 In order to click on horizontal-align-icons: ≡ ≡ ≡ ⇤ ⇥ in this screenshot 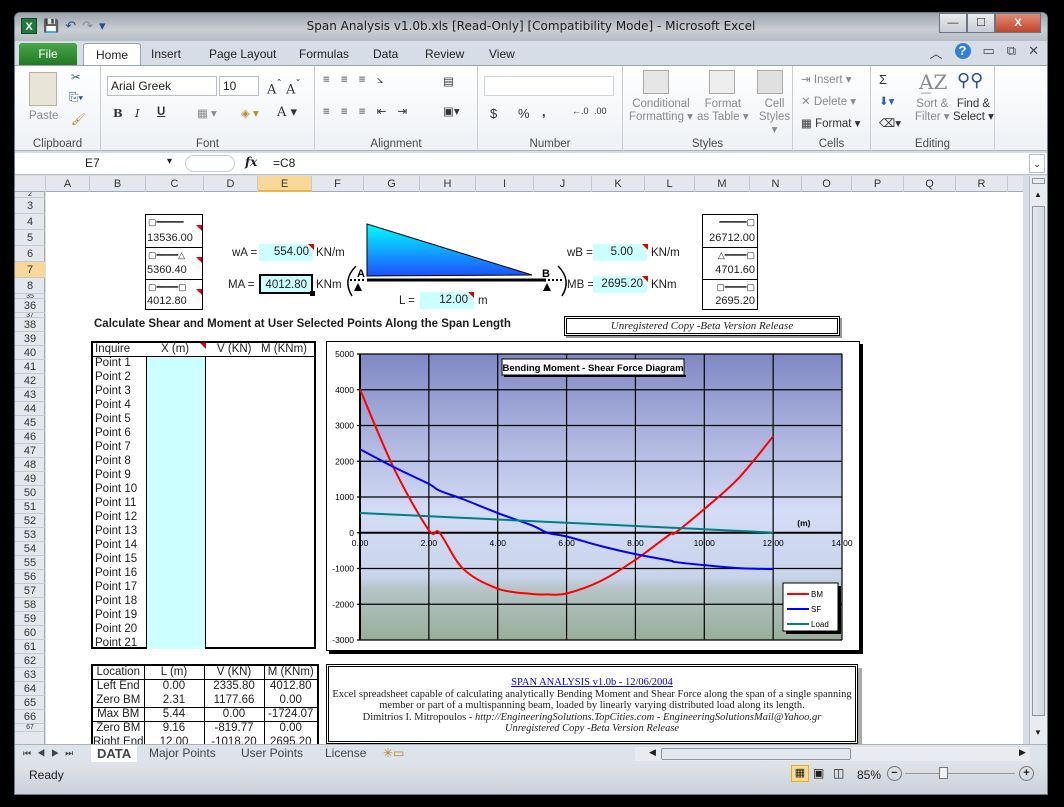, I will do `click(367, 111)`.